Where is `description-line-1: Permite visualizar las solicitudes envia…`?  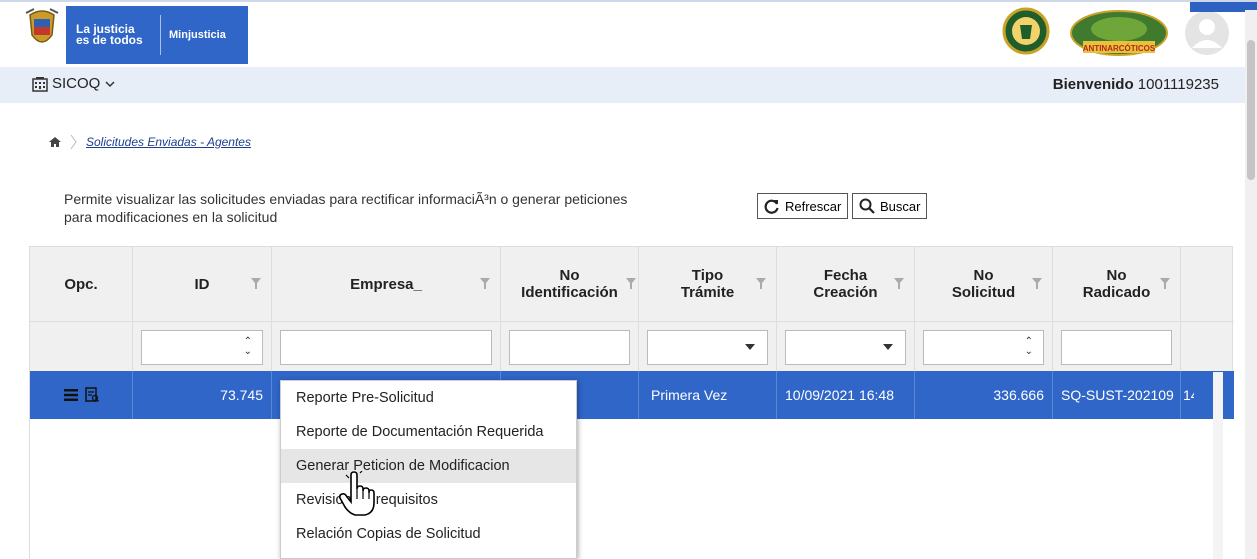
description-line-1: Permite visualizar las solicitudes envia… is located at coordinates (346, 199).